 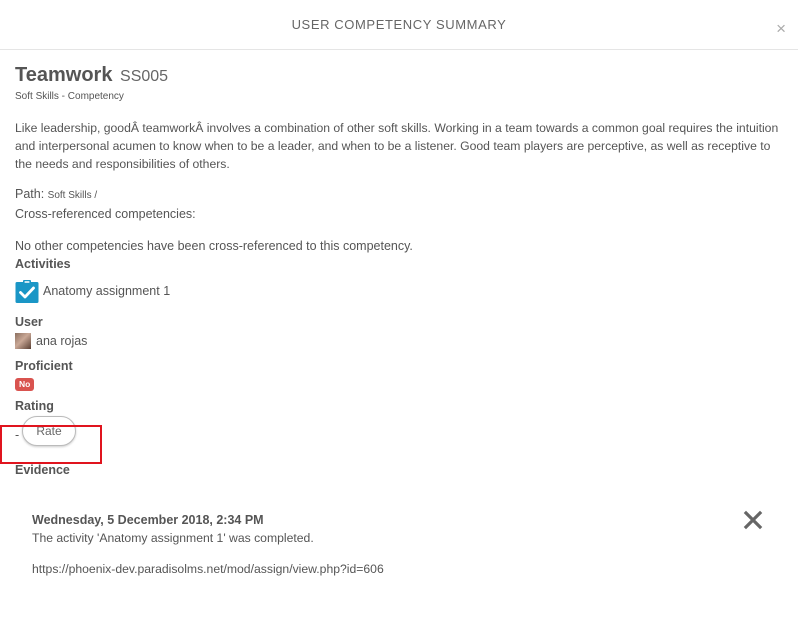 What do you see at coordinates (61, 341) in the screenshot?
I see `user-name: ana rojas` at bounding box center [61, 341].